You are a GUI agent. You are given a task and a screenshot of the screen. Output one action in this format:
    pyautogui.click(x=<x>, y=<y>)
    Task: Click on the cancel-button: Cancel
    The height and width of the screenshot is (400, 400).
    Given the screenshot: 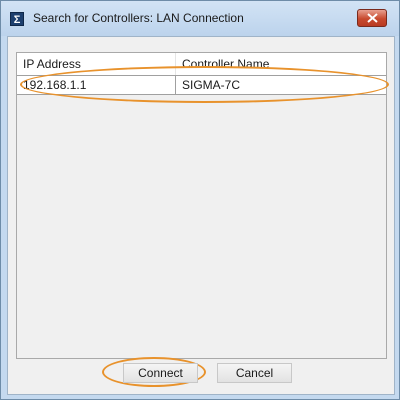 What is the action you would take?
    pyautogui.click(x=254, y=373)
    